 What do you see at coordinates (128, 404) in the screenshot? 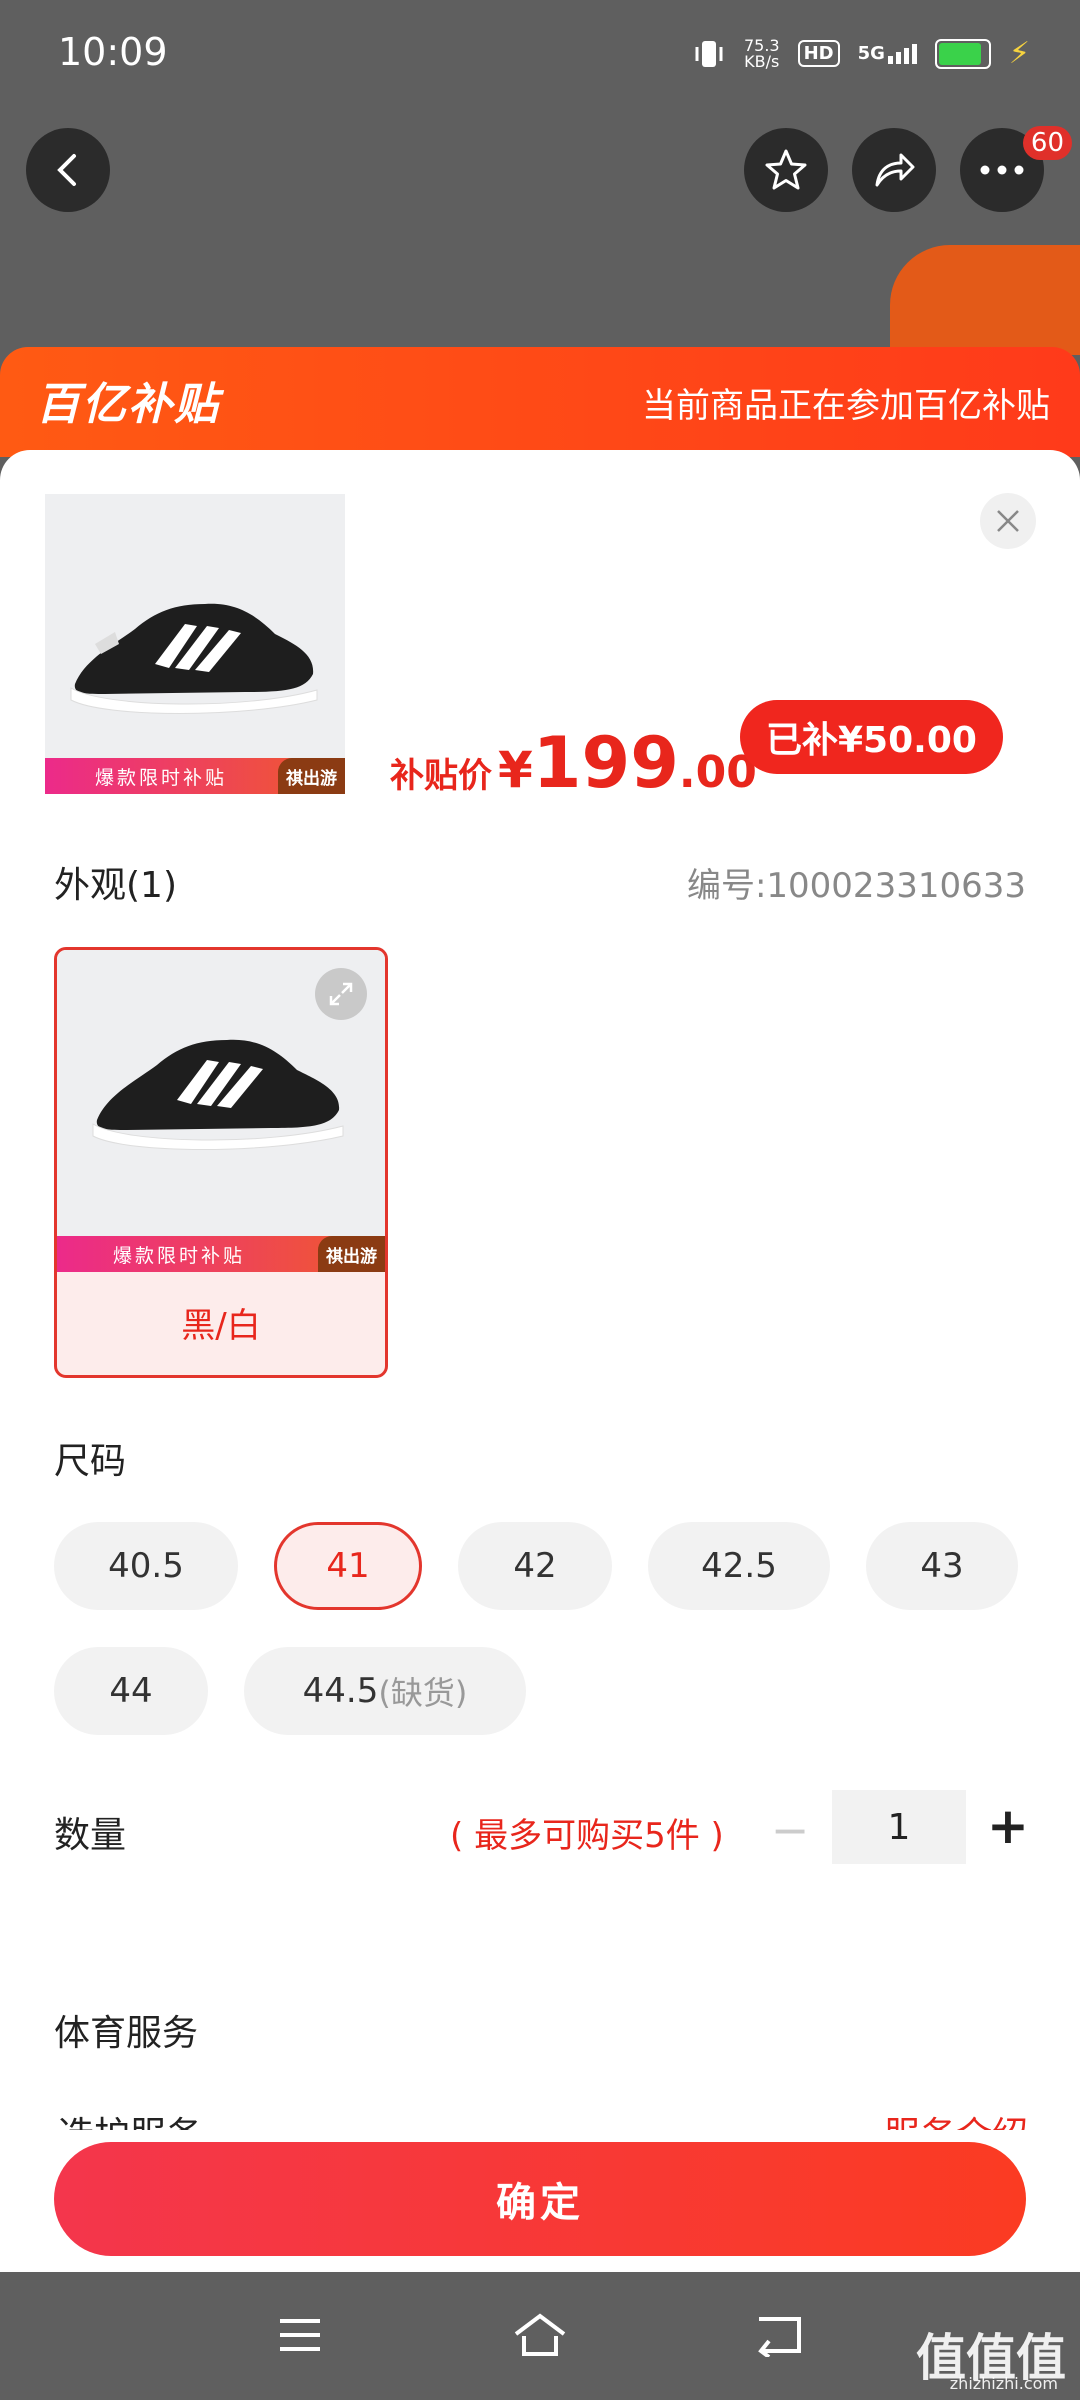
I see `subsidy-logo: 百亿补贴` at bounding box center [128, 404].